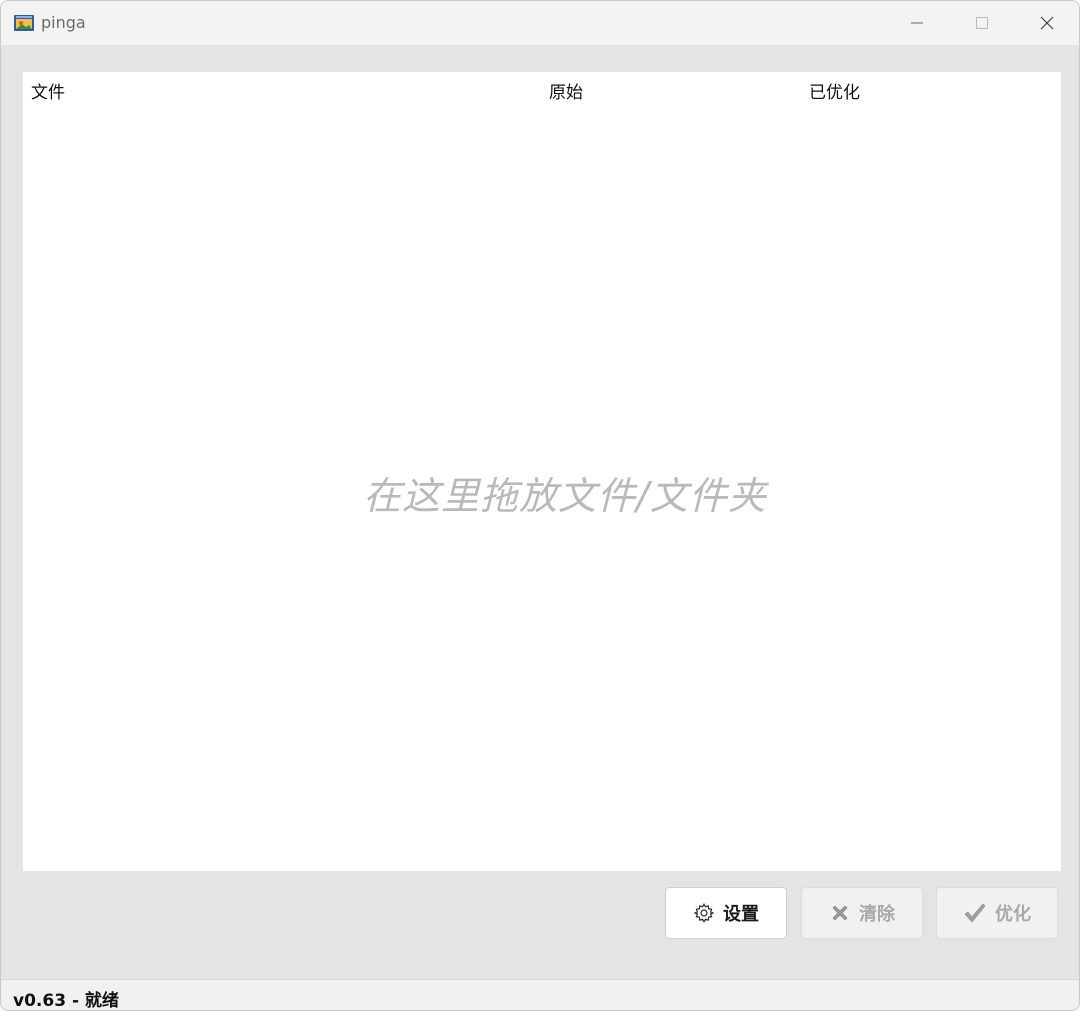 The width and height of the screenshot is (1080, 1011). I want to click on maximize-button, so click(982, 23).